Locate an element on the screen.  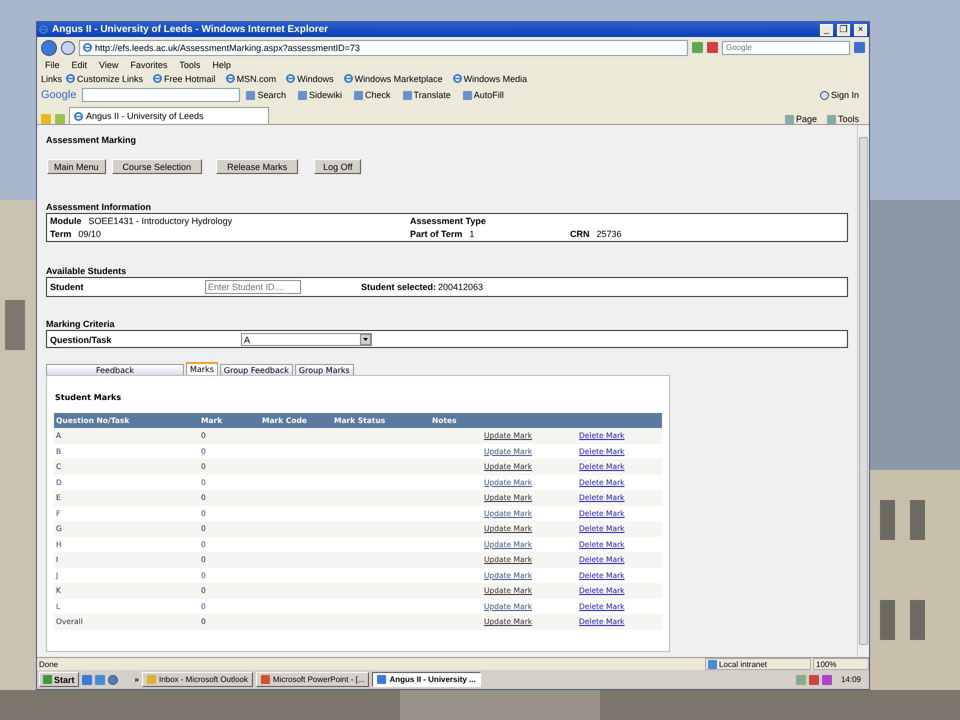
menu-item: Favorites is located at coordinates (149, 65).